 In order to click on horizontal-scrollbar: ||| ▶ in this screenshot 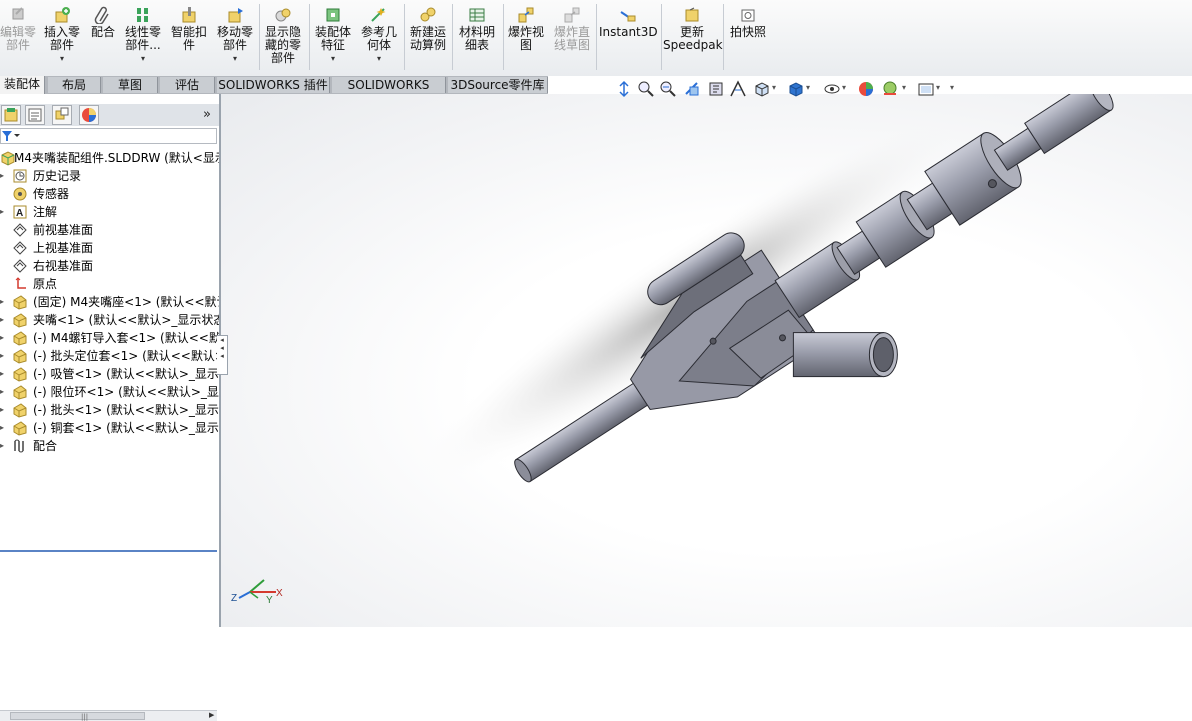, I will do `click(108, 715)`.